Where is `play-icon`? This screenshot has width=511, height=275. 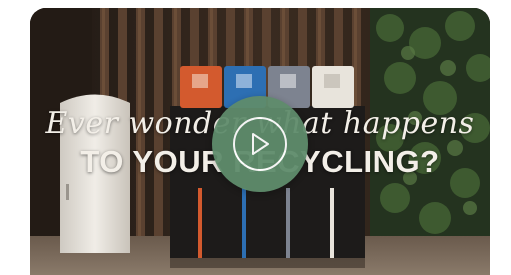 play-icon is located at coordinates (260, 144).